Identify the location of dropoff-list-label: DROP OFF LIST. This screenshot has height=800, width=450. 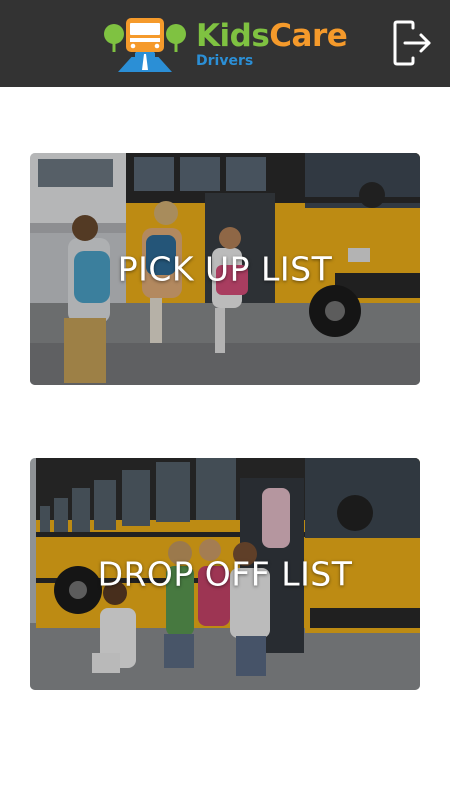
(225, 574).